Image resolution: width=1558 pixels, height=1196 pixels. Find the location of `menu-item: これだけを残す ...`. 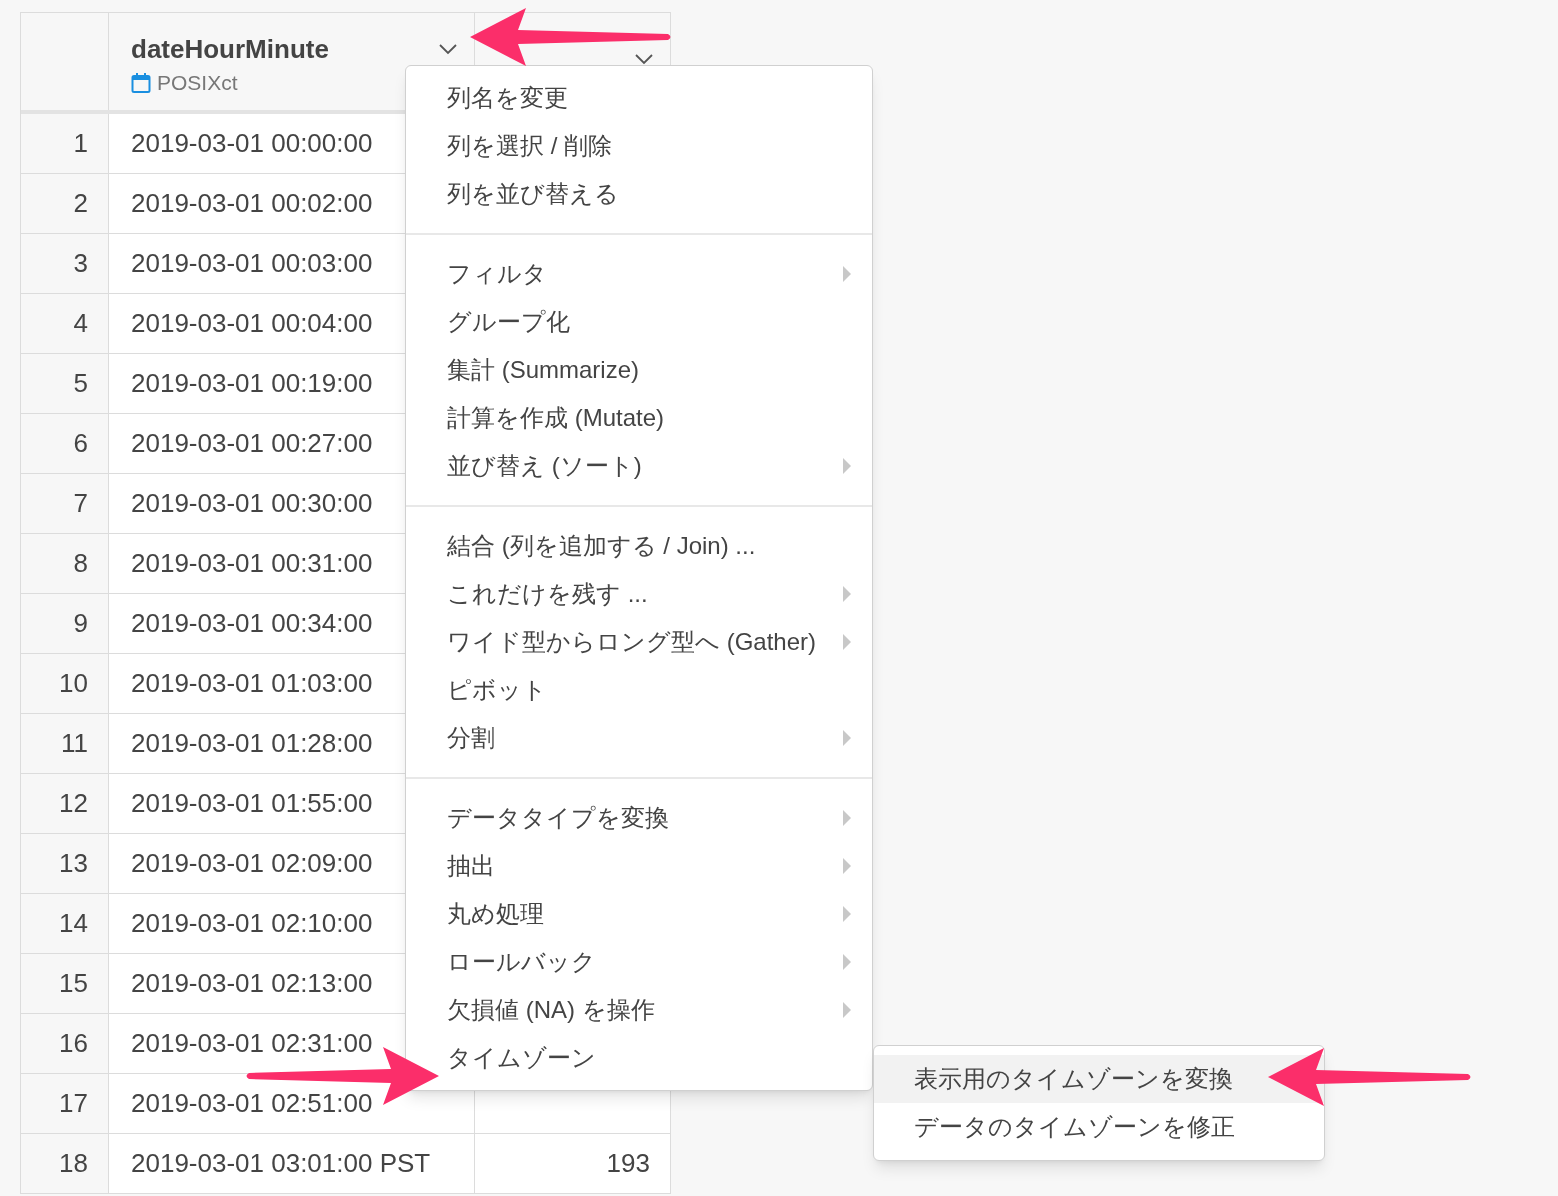

menu-item: これだけを残す ... is located at coordinates (649, 594).